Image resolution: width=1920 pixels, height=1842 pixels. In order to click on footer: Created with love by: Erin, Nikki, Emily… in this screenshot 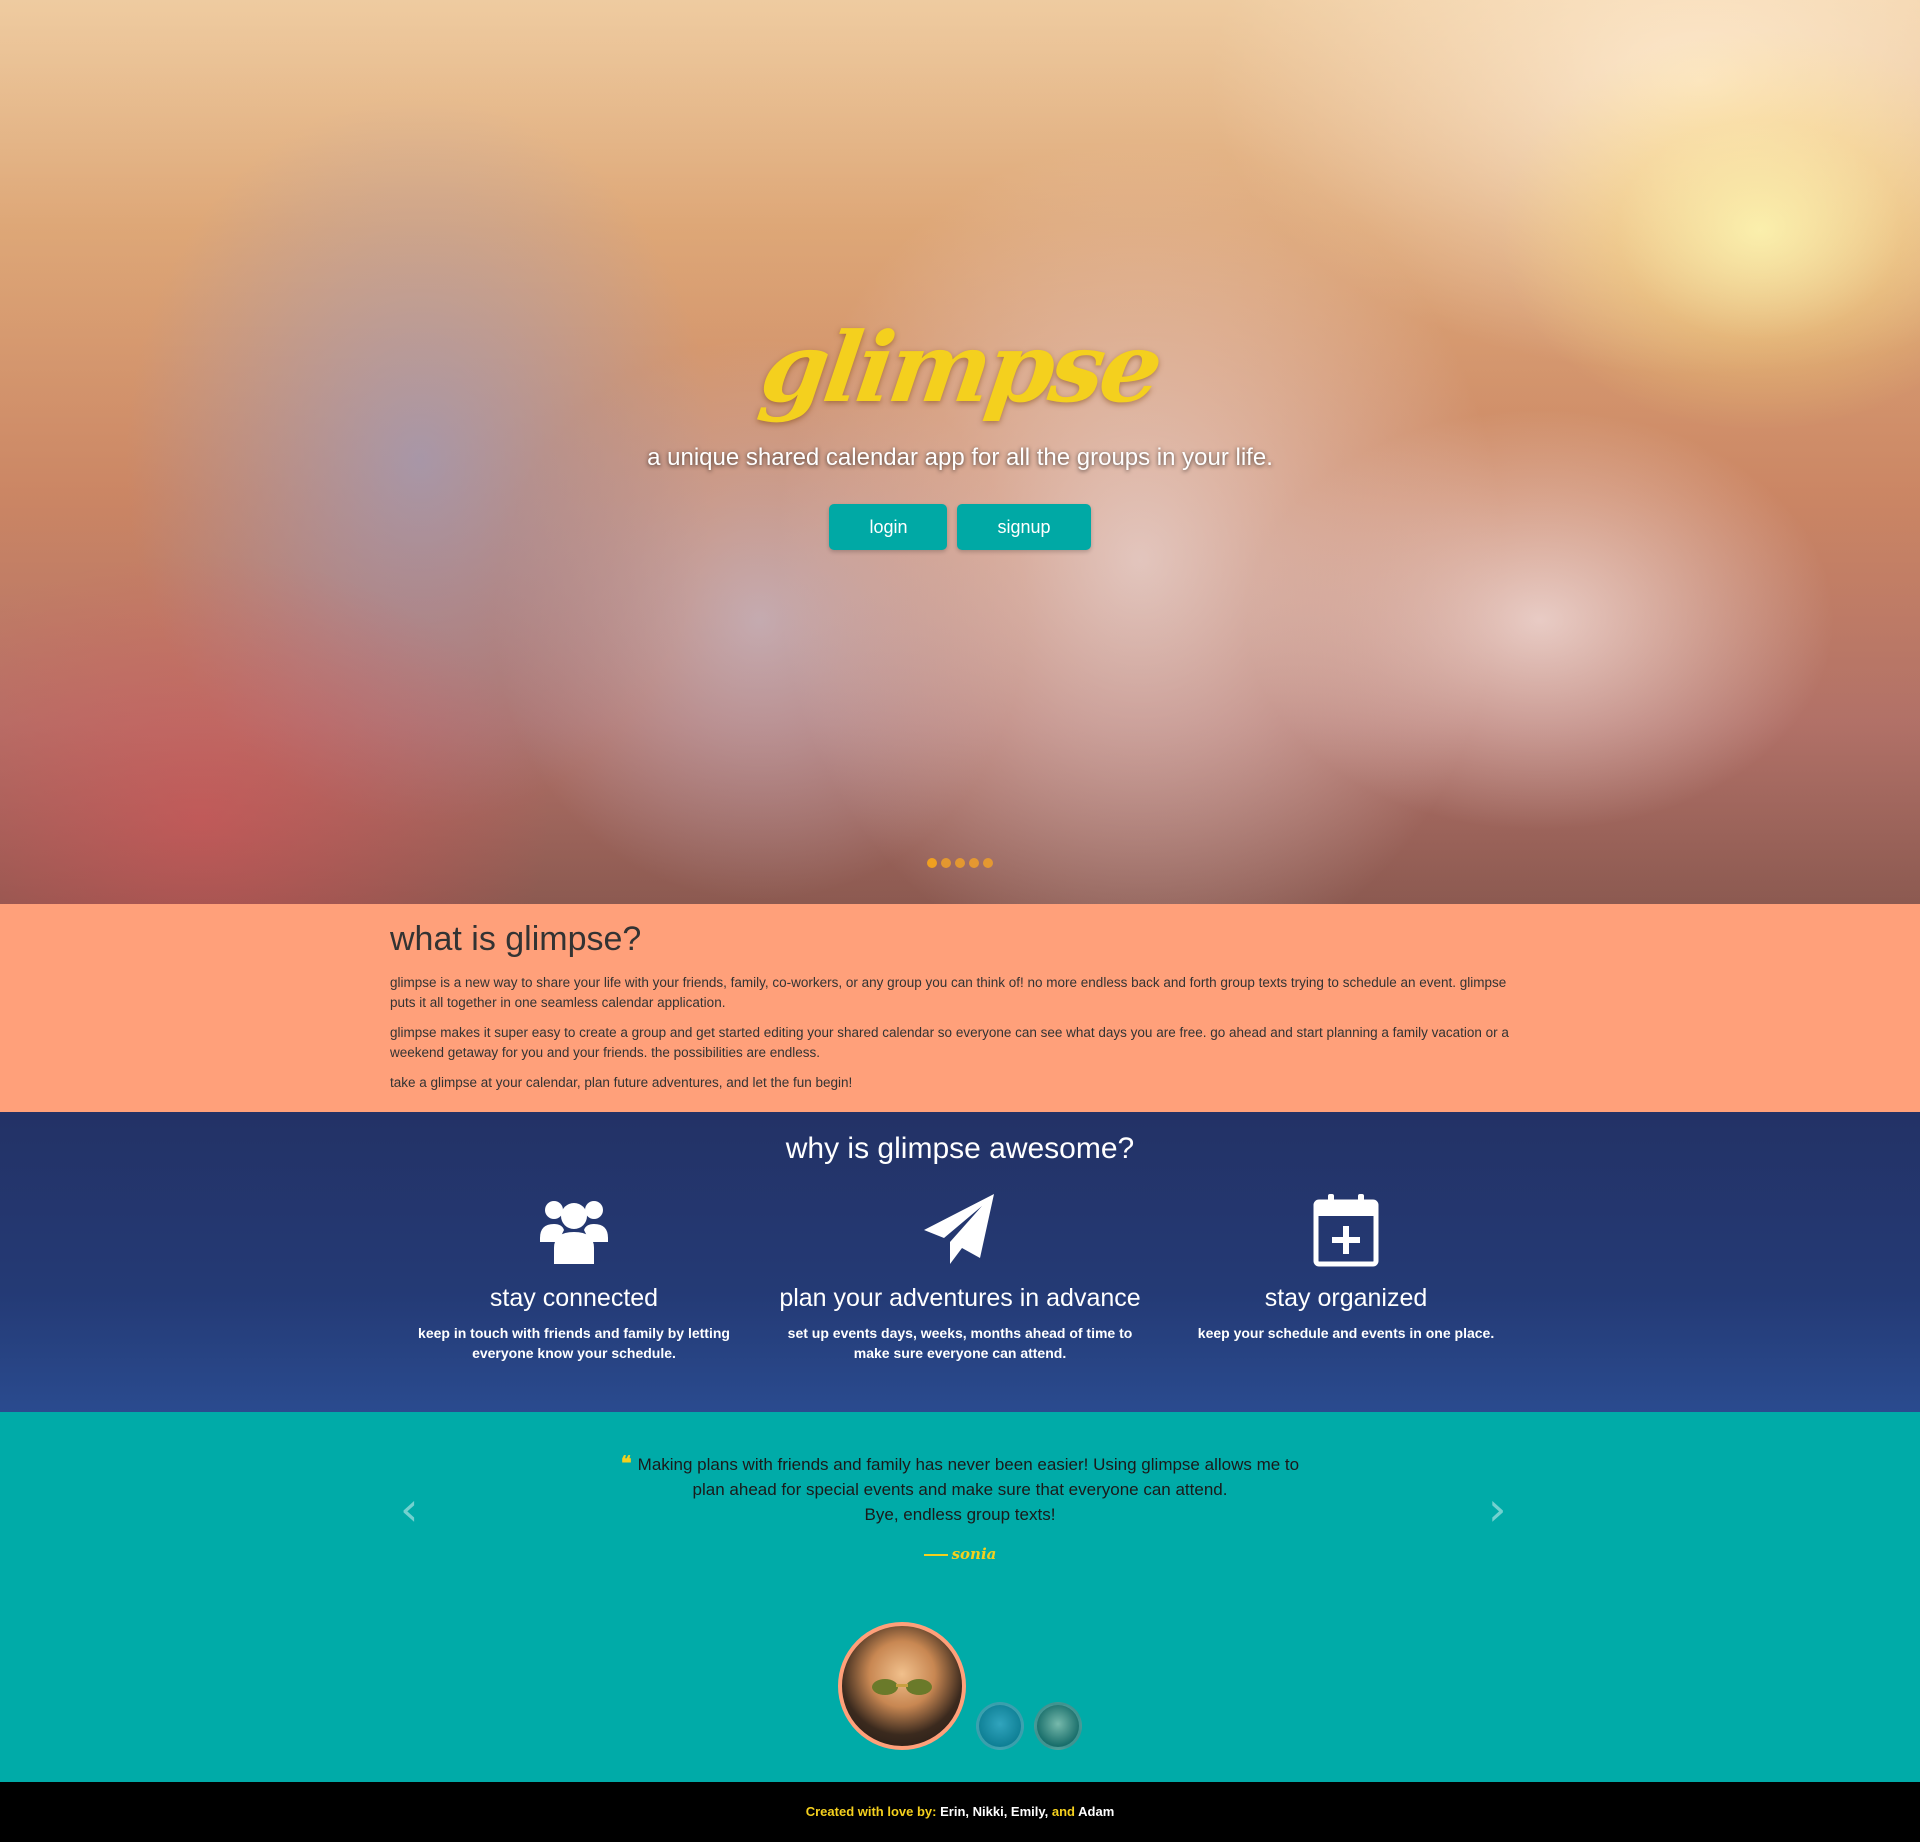, I will do `click(960, 1812)`.